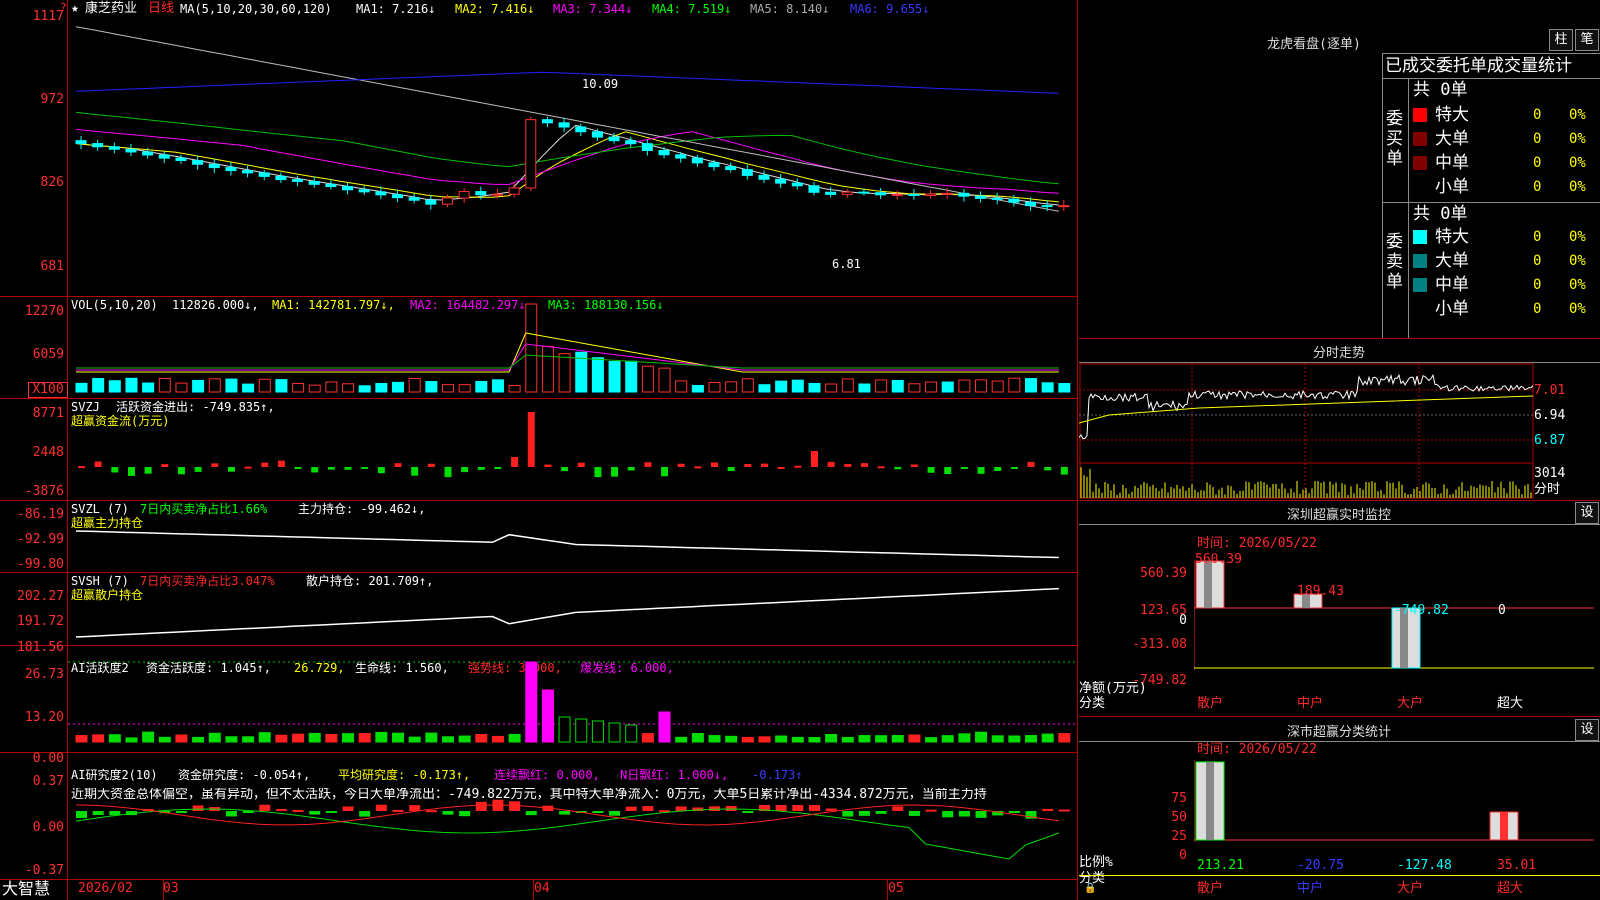 This screenshot has height=900, width=1600. Describe the element at coordinates (572, 816) in the screenshot. I see `ai-research-chart` at that location.